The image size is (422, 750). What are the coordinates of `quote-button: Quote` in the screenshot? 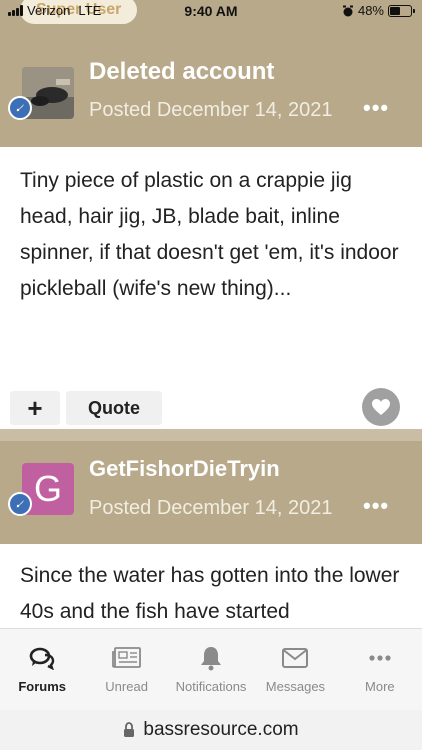 It's located at (114, 408).